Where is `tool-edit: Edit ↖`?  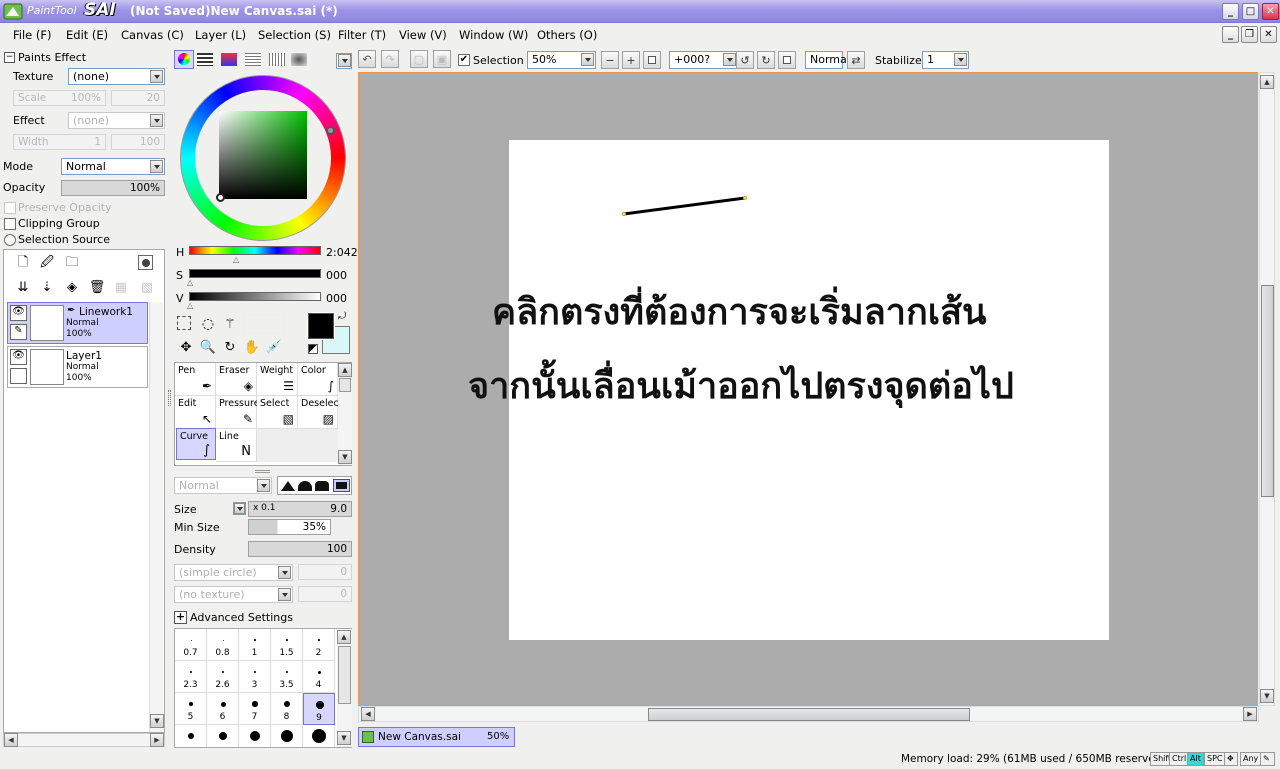
tool-edit: Edit ↖ is located at coordinates (195, 412).